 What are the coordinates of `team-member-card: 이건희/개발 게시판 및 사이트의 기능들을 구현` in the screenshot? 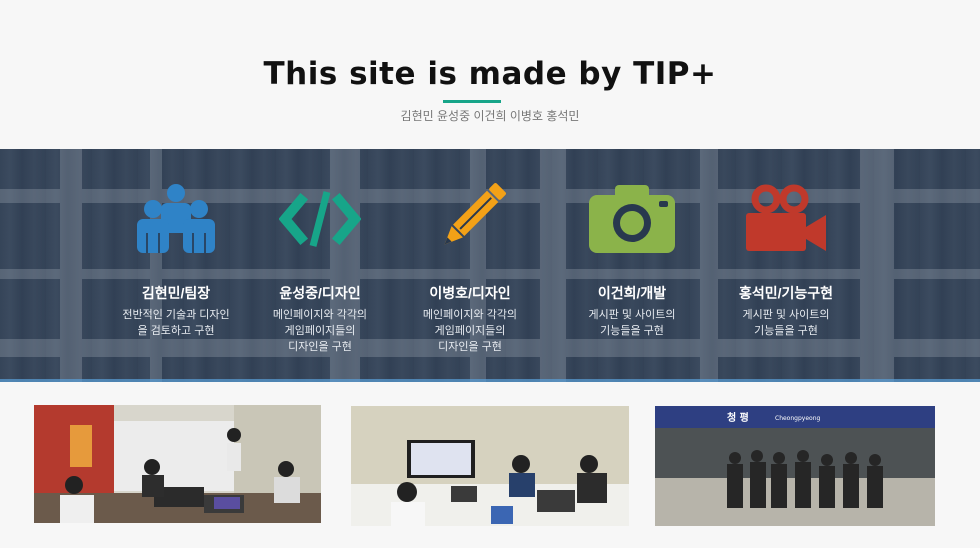 It's located at (632, 265).